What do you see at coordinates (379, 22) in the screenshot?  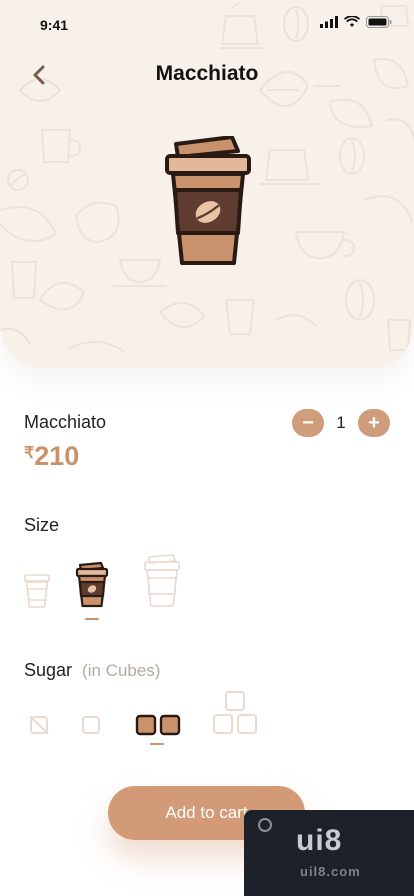 I see `battery-icon` at bounding box center [379, 22].